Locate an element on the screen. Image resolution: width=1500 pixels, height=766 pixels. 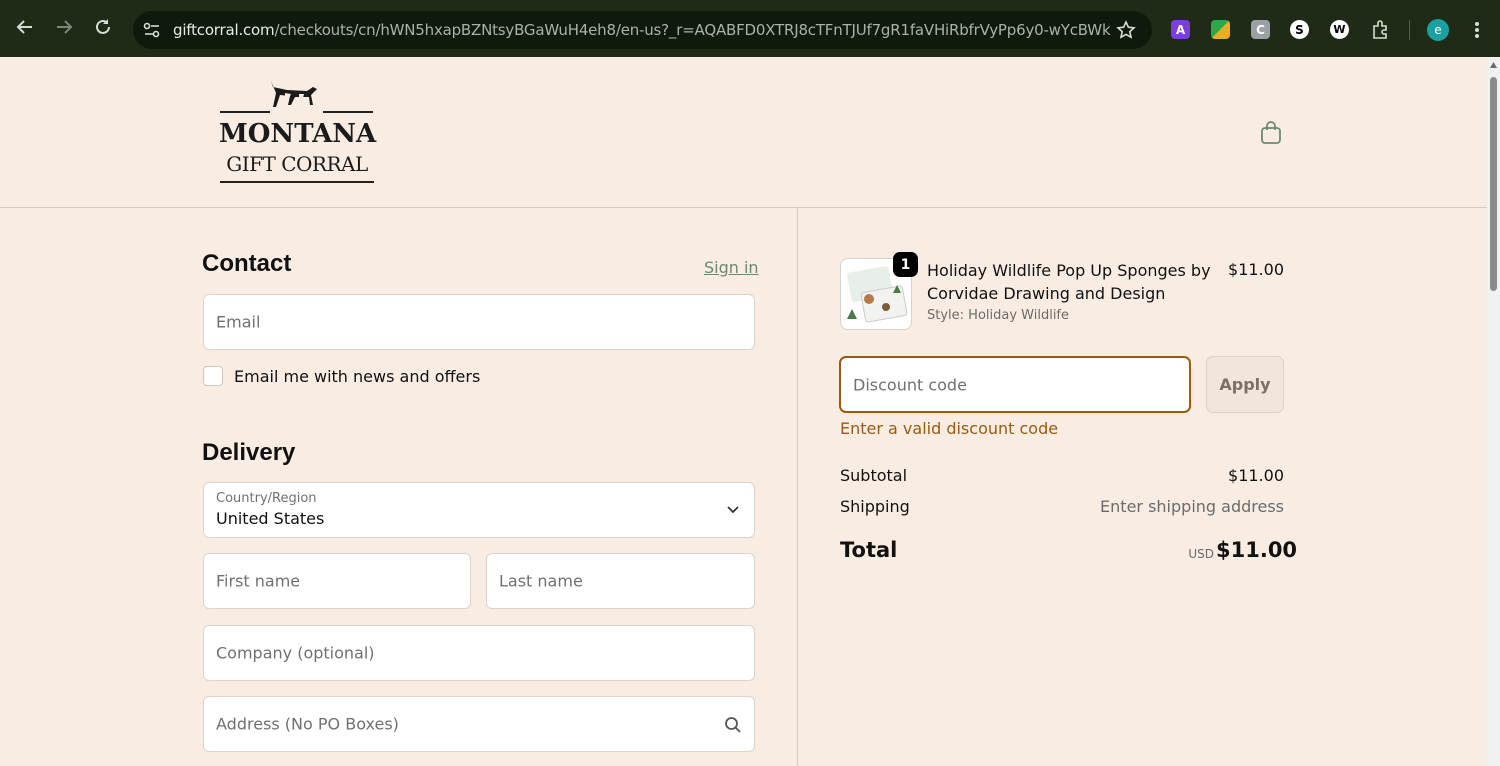
horse-logo-icon is located at coordinates (294, 94).